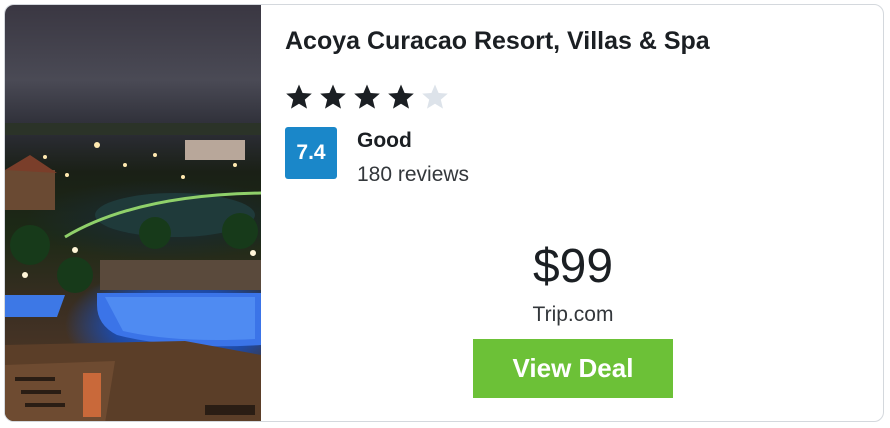 This screenshot has height=428, width=890. What do you see at coordinates (435, 96) in the screenshot?
I see `star-empty-icon` at bounding box center [435, 96].